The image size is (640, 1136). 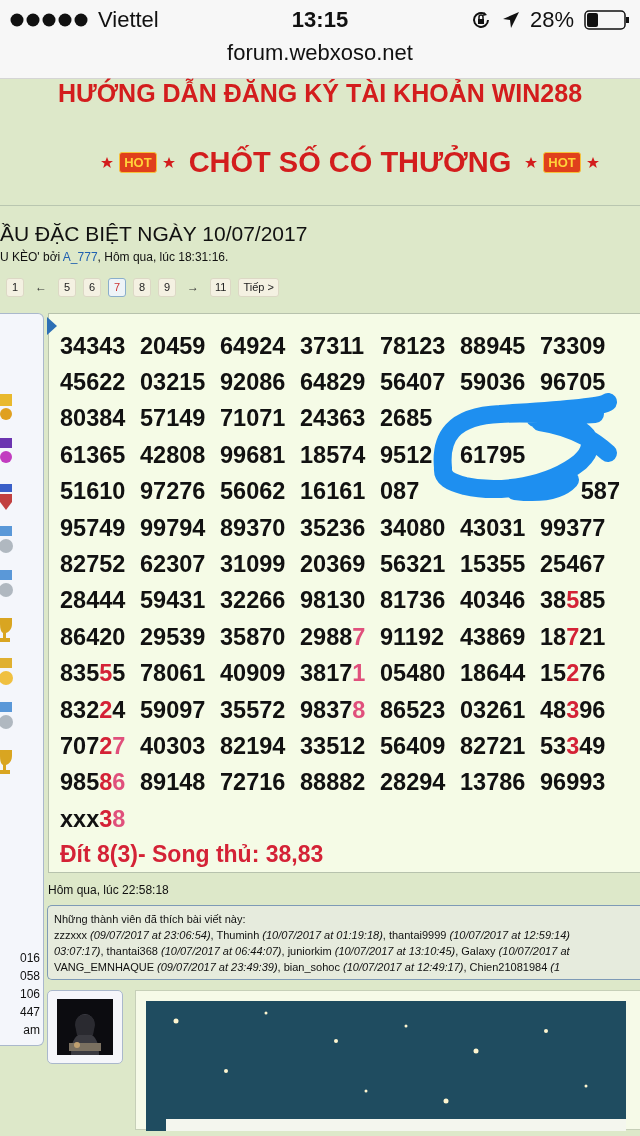 I want to click on number-cell-text: 15355, so click(x=493, y=565).